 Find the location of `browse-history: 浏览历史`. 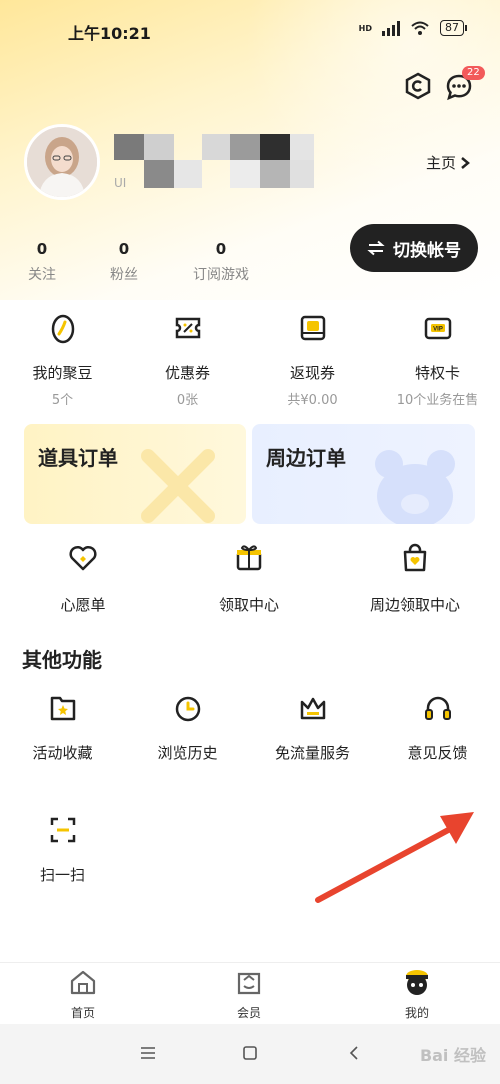

browse-history: 浏览历史 is located at coordinates (187, 727).